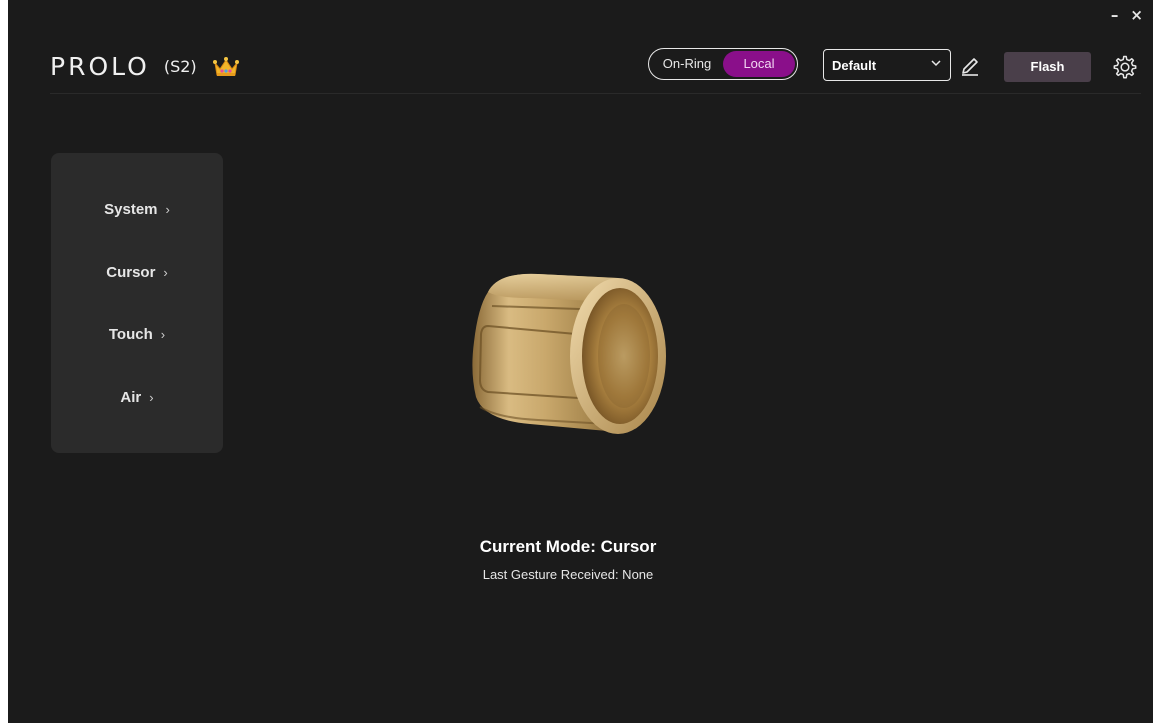 The width and height of the screenshot is (1153, 723). What do you see at coordinates (100, 66) in the screenshot?
I see `brand-logo: PROLO` at bounding box center [100, 66].